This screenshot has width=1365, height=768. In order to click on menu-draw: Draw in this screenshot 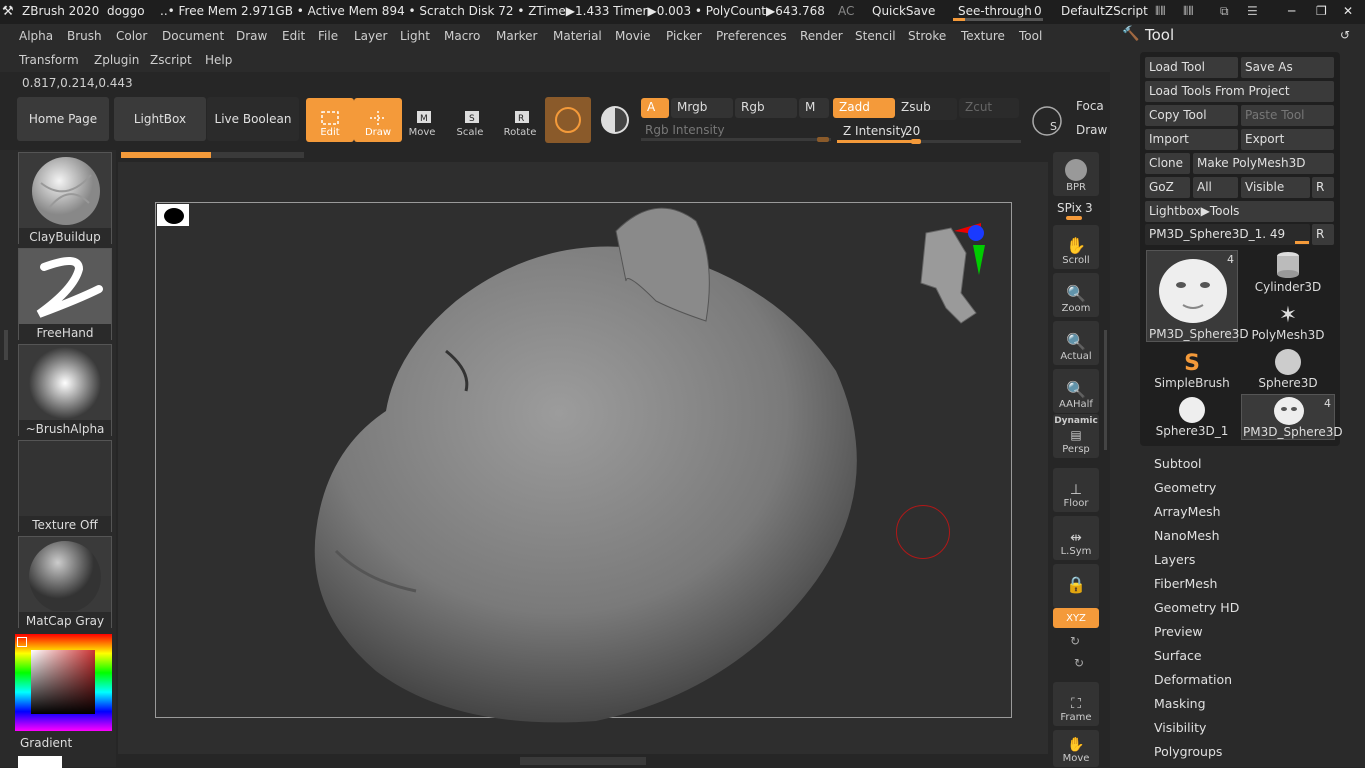, I will do `click(251, 36)`.